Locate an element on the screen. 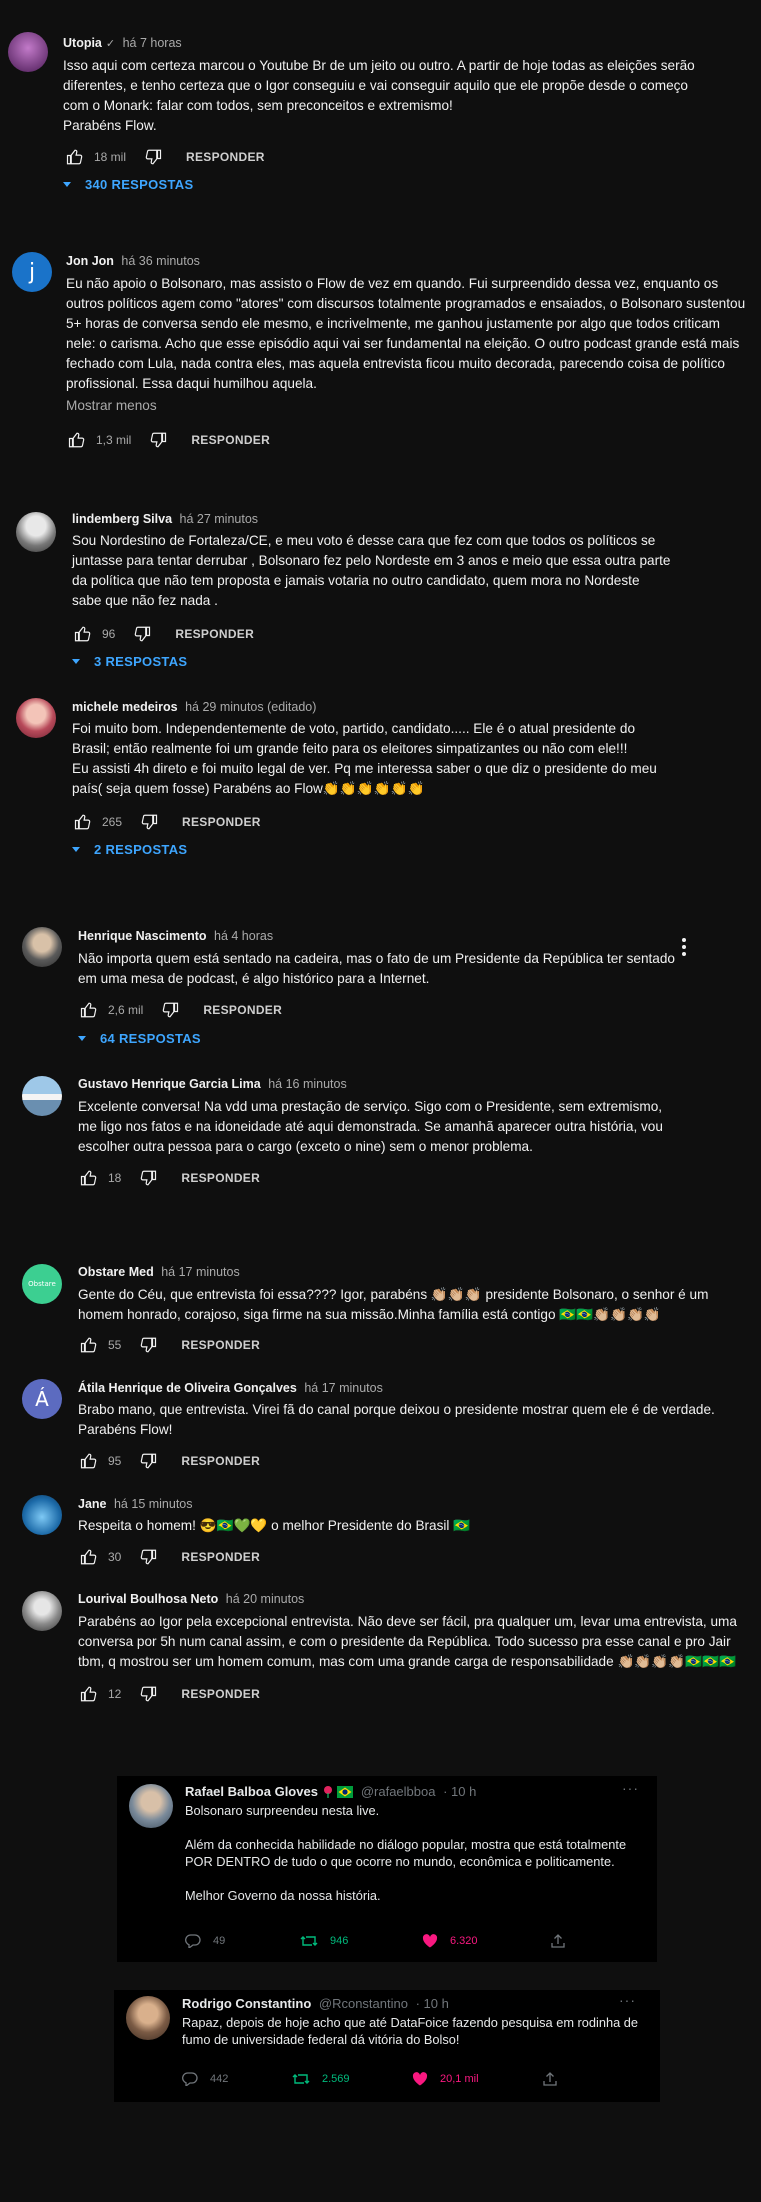 This screenshot has height=2202, width=761. author-name: Jon Jon is located at coordinates (90, 261).